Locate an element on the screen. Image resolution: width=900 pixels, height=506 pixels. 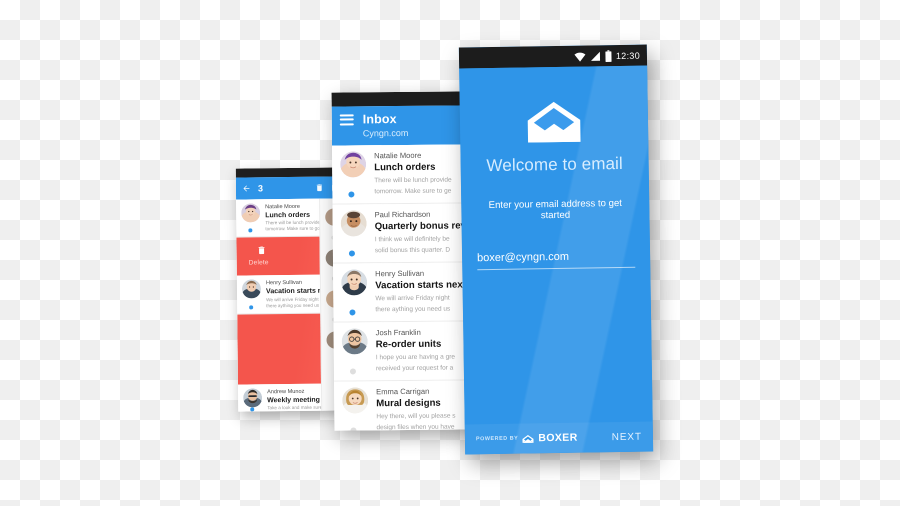
welcome-title: Welcome to email is located at coordinates (554, 164).